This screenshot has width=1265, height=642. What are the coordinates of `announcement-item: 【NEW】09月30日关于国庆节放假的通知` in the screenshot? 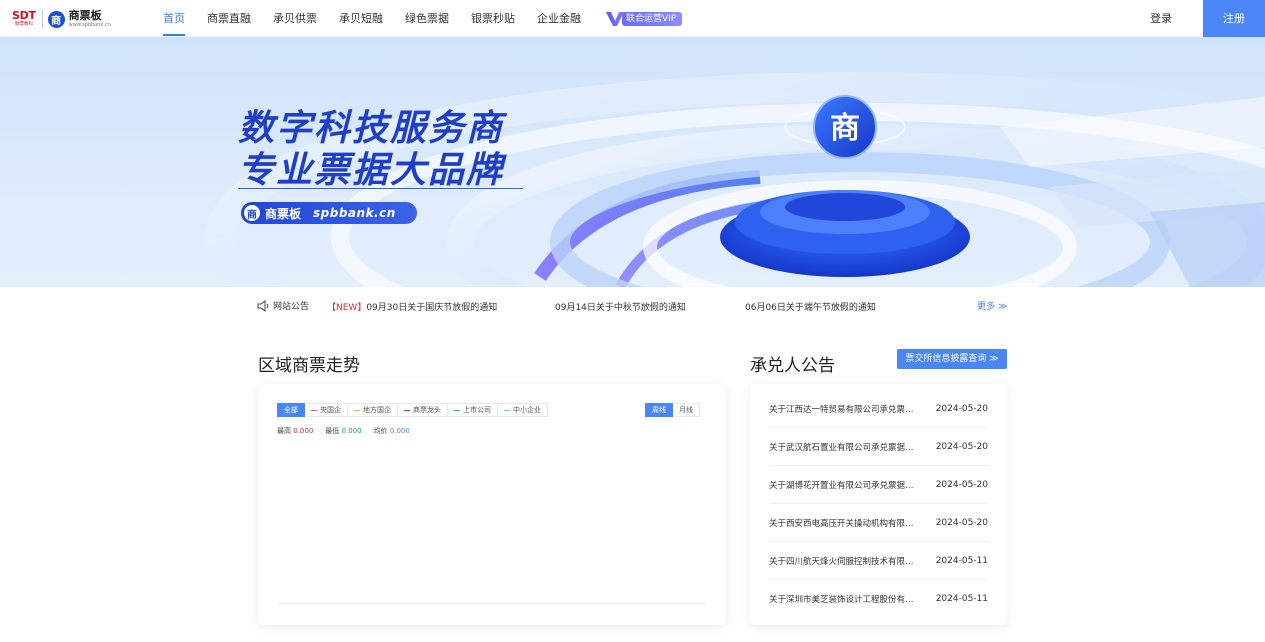 It's located at (412, 306).